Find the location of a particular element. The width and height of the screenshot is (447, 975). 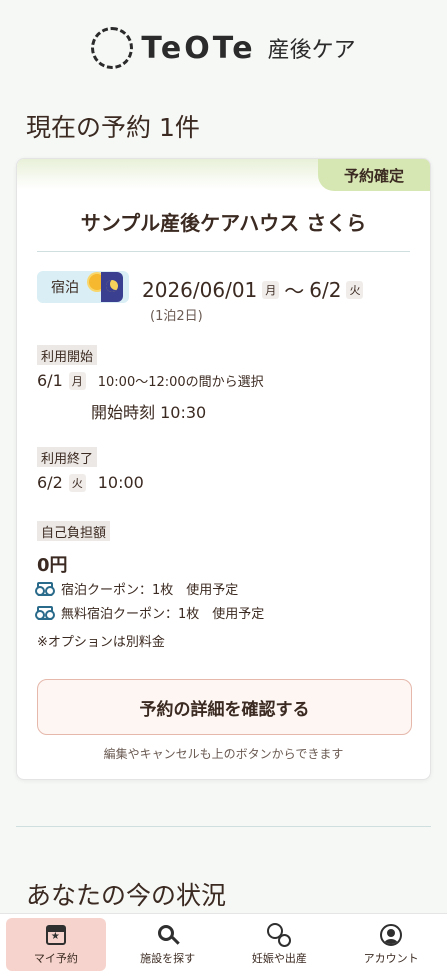

stay-dates: 2026/06/01 月 〜 6/2 火 is located at coordinates (253, 289).